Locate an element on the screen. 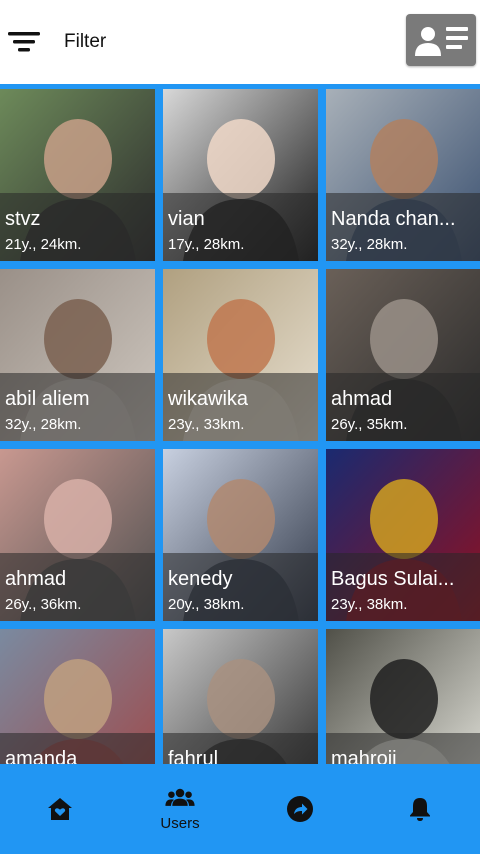 The height and width of the screenshot is (854, 480). user-name: kenedy is located at coordinates (200, 579).